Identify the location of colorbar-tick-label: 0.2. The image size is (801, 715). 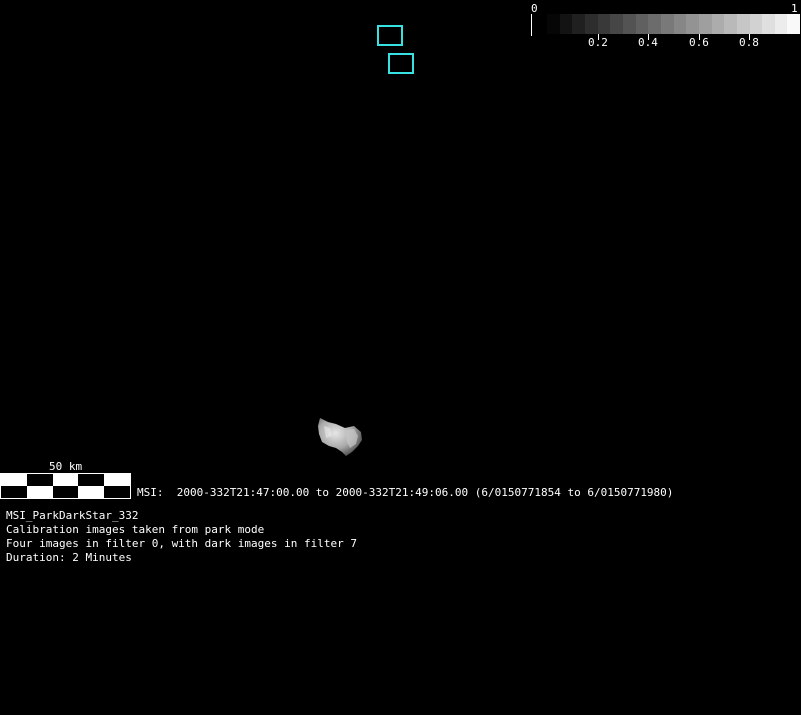
(598, 42).